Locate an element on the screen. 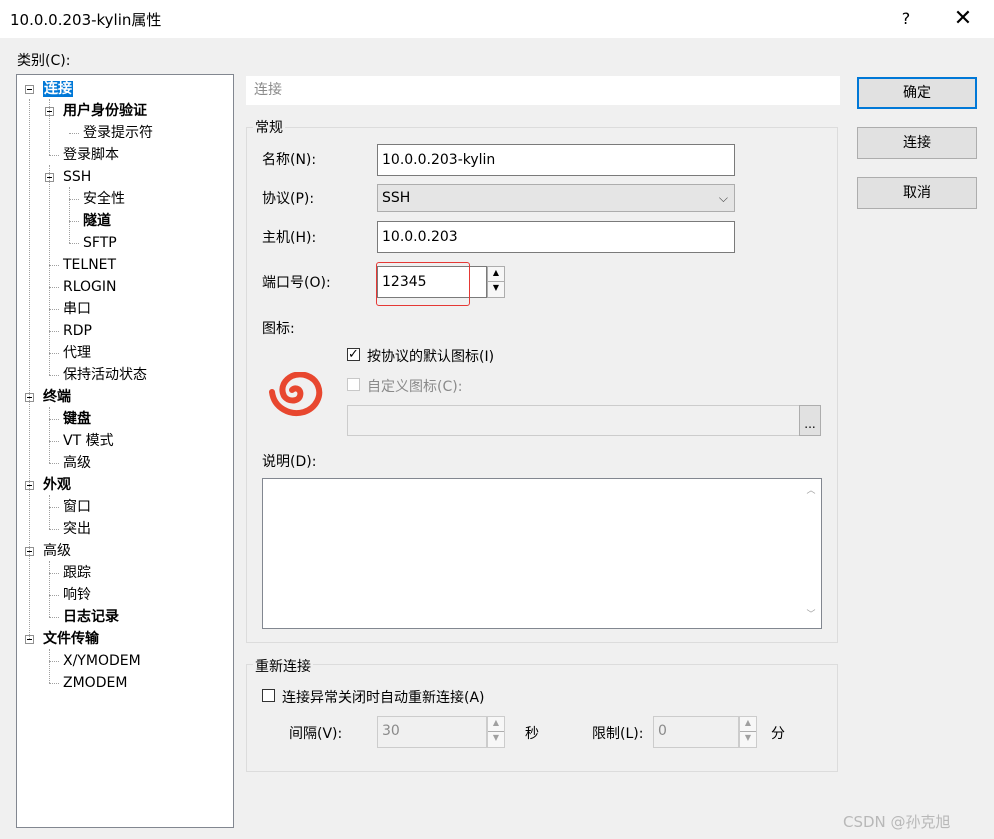 Image resolution: width=994 pixels, height=839 pixels. collapse-icon is located at coordinates (29, 89).